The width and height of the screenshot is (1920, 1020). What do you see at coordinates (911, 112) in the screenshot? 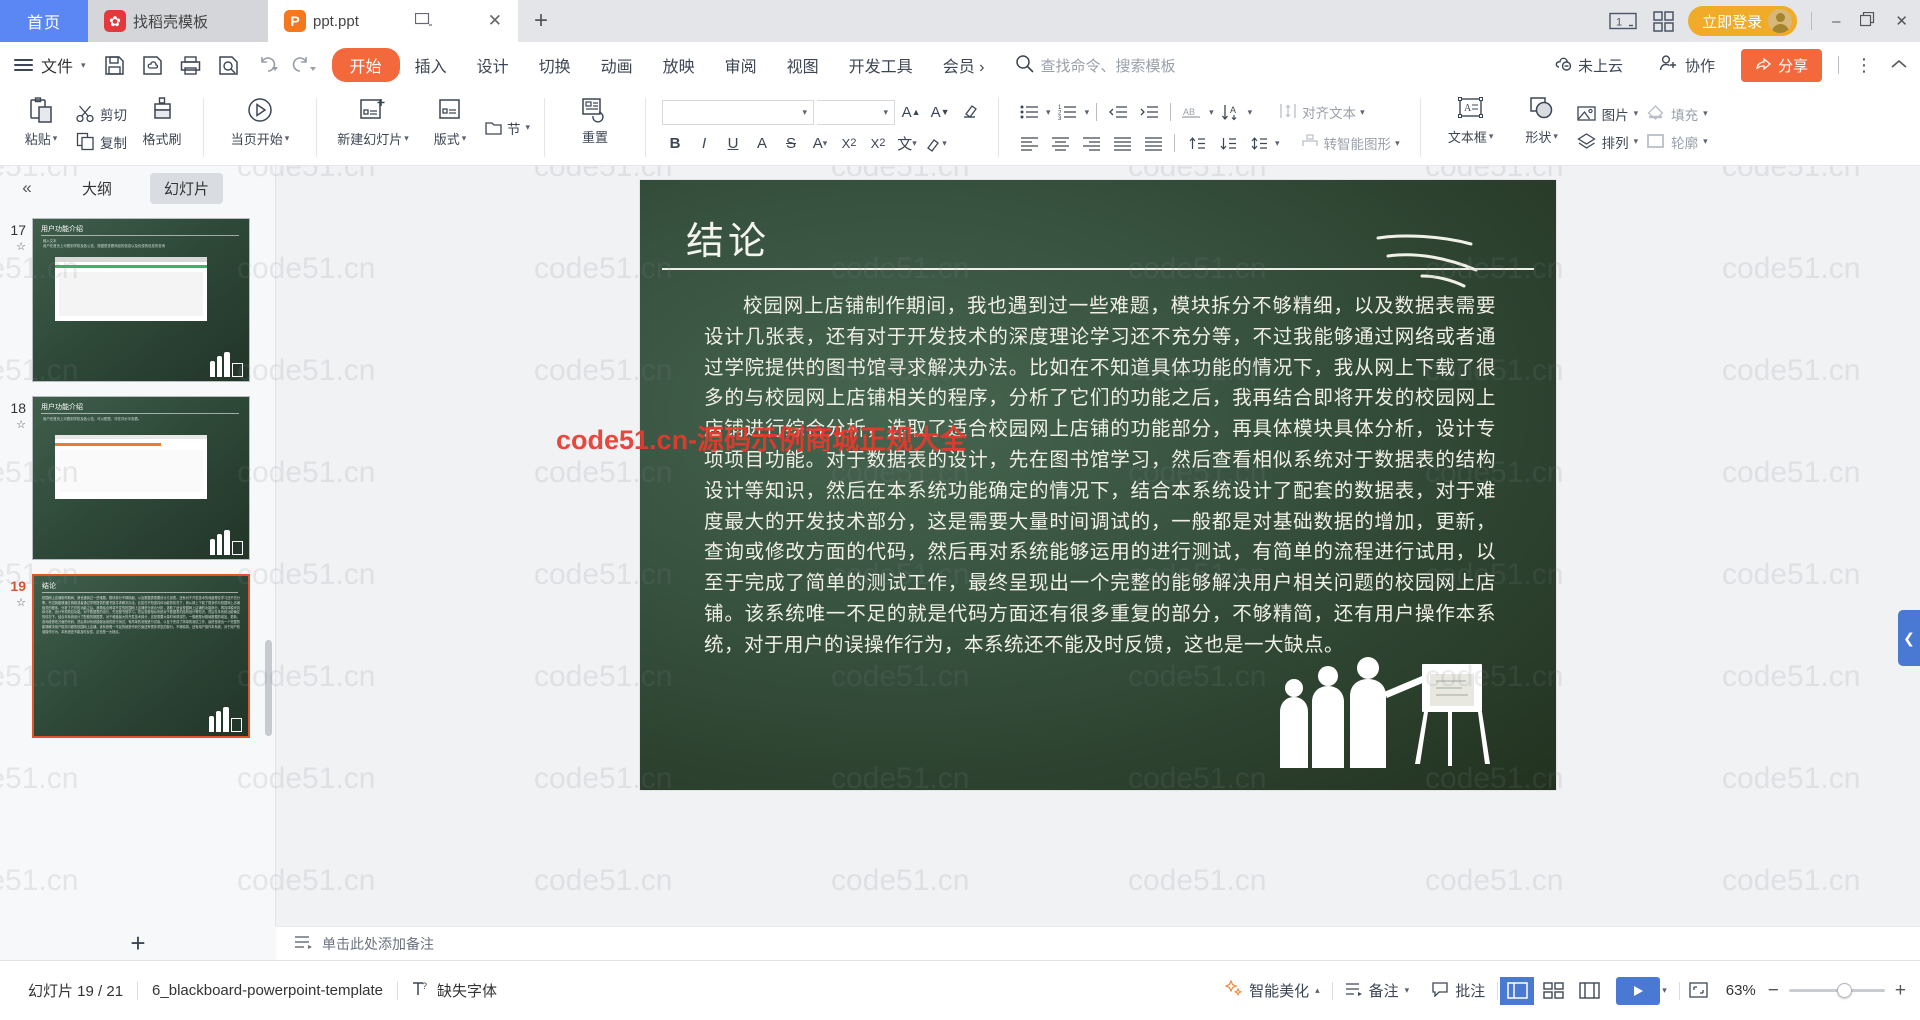
I see `increase-font-size-icon: A ▲` at bounding box center [911, 112].